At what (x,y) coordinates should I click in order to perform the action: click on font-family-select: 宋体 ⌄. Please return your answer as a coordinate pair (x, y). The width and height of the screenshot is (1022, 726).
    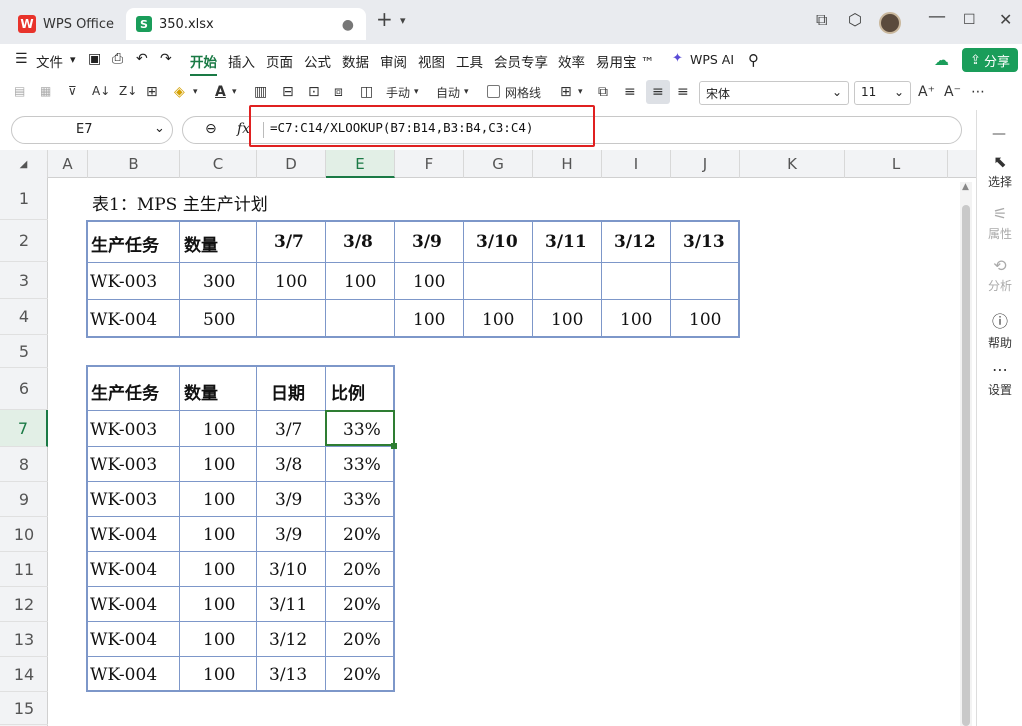
    Looking at the image, I should click on (774, 93).